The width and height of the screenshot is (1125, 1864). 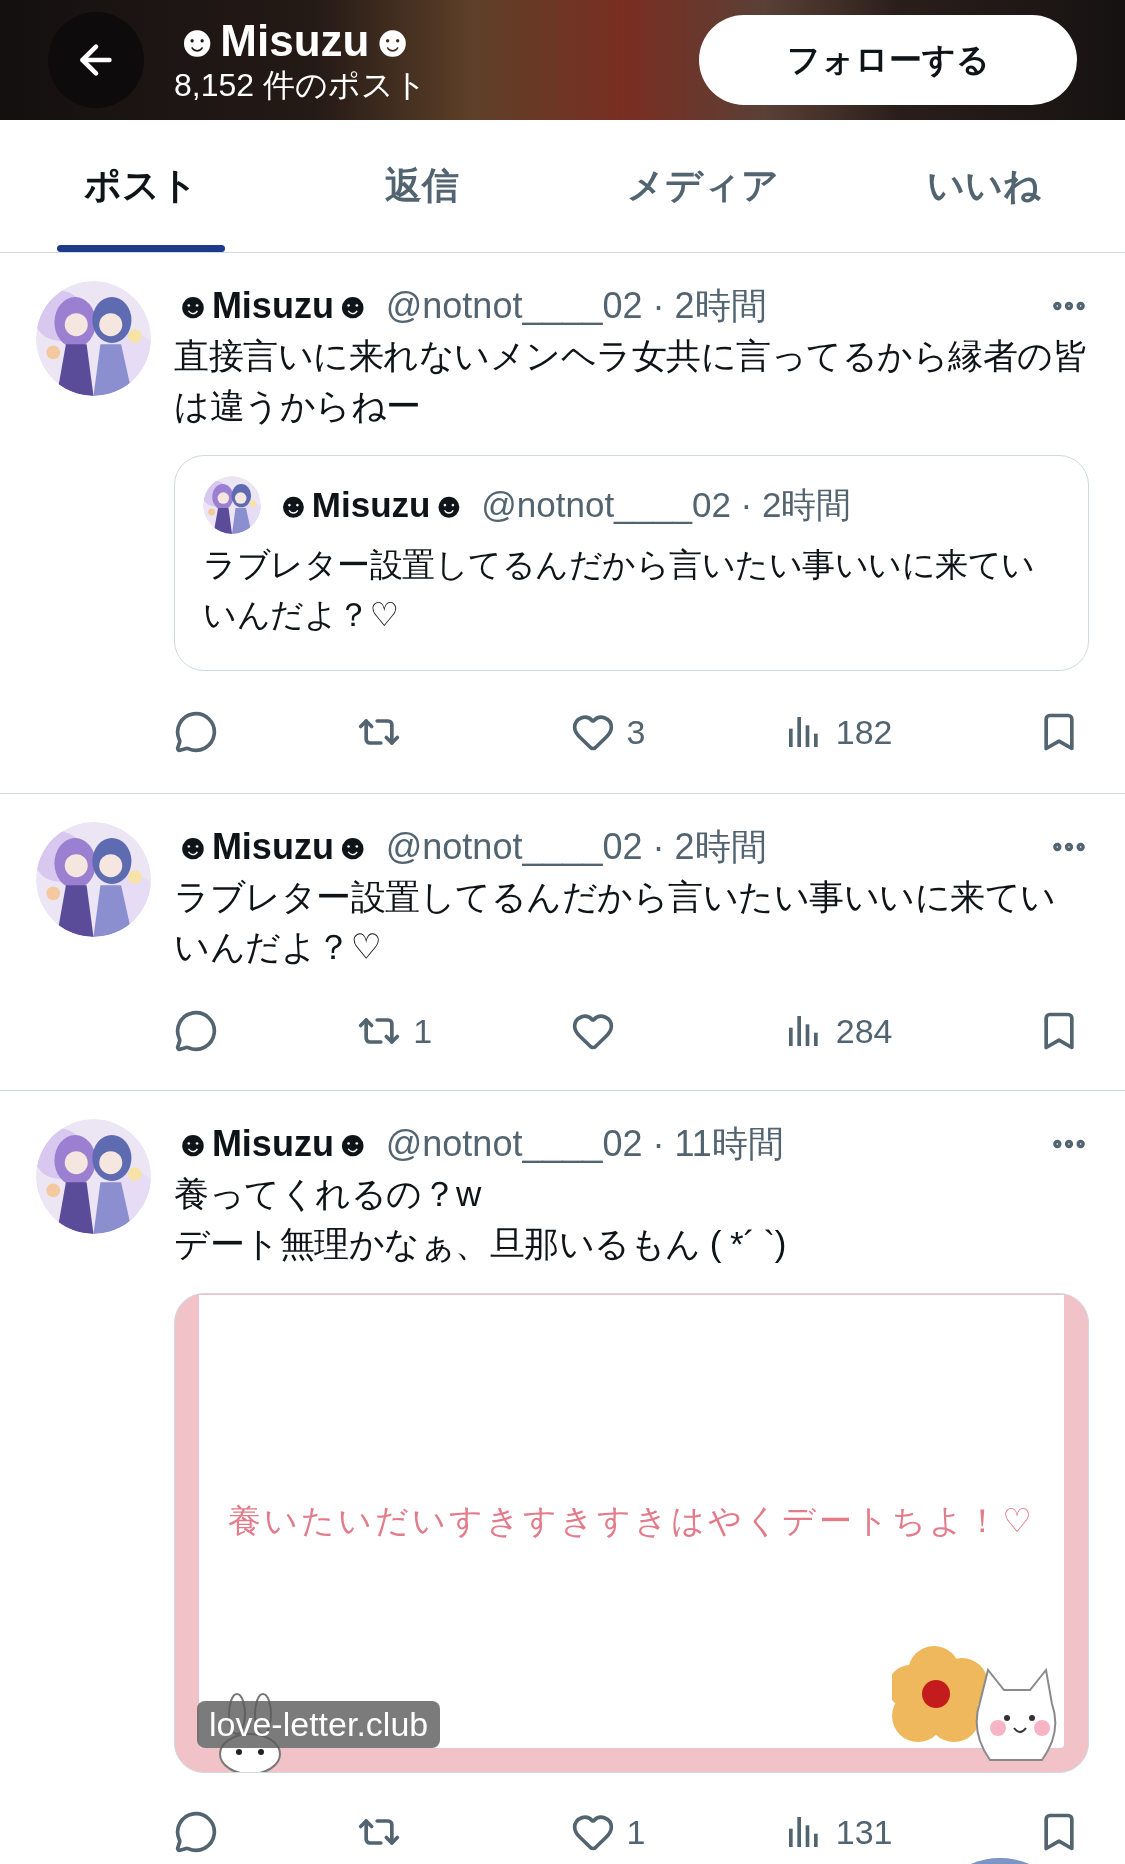 I want to click on like-button: 3, so click(x=615, y=732).